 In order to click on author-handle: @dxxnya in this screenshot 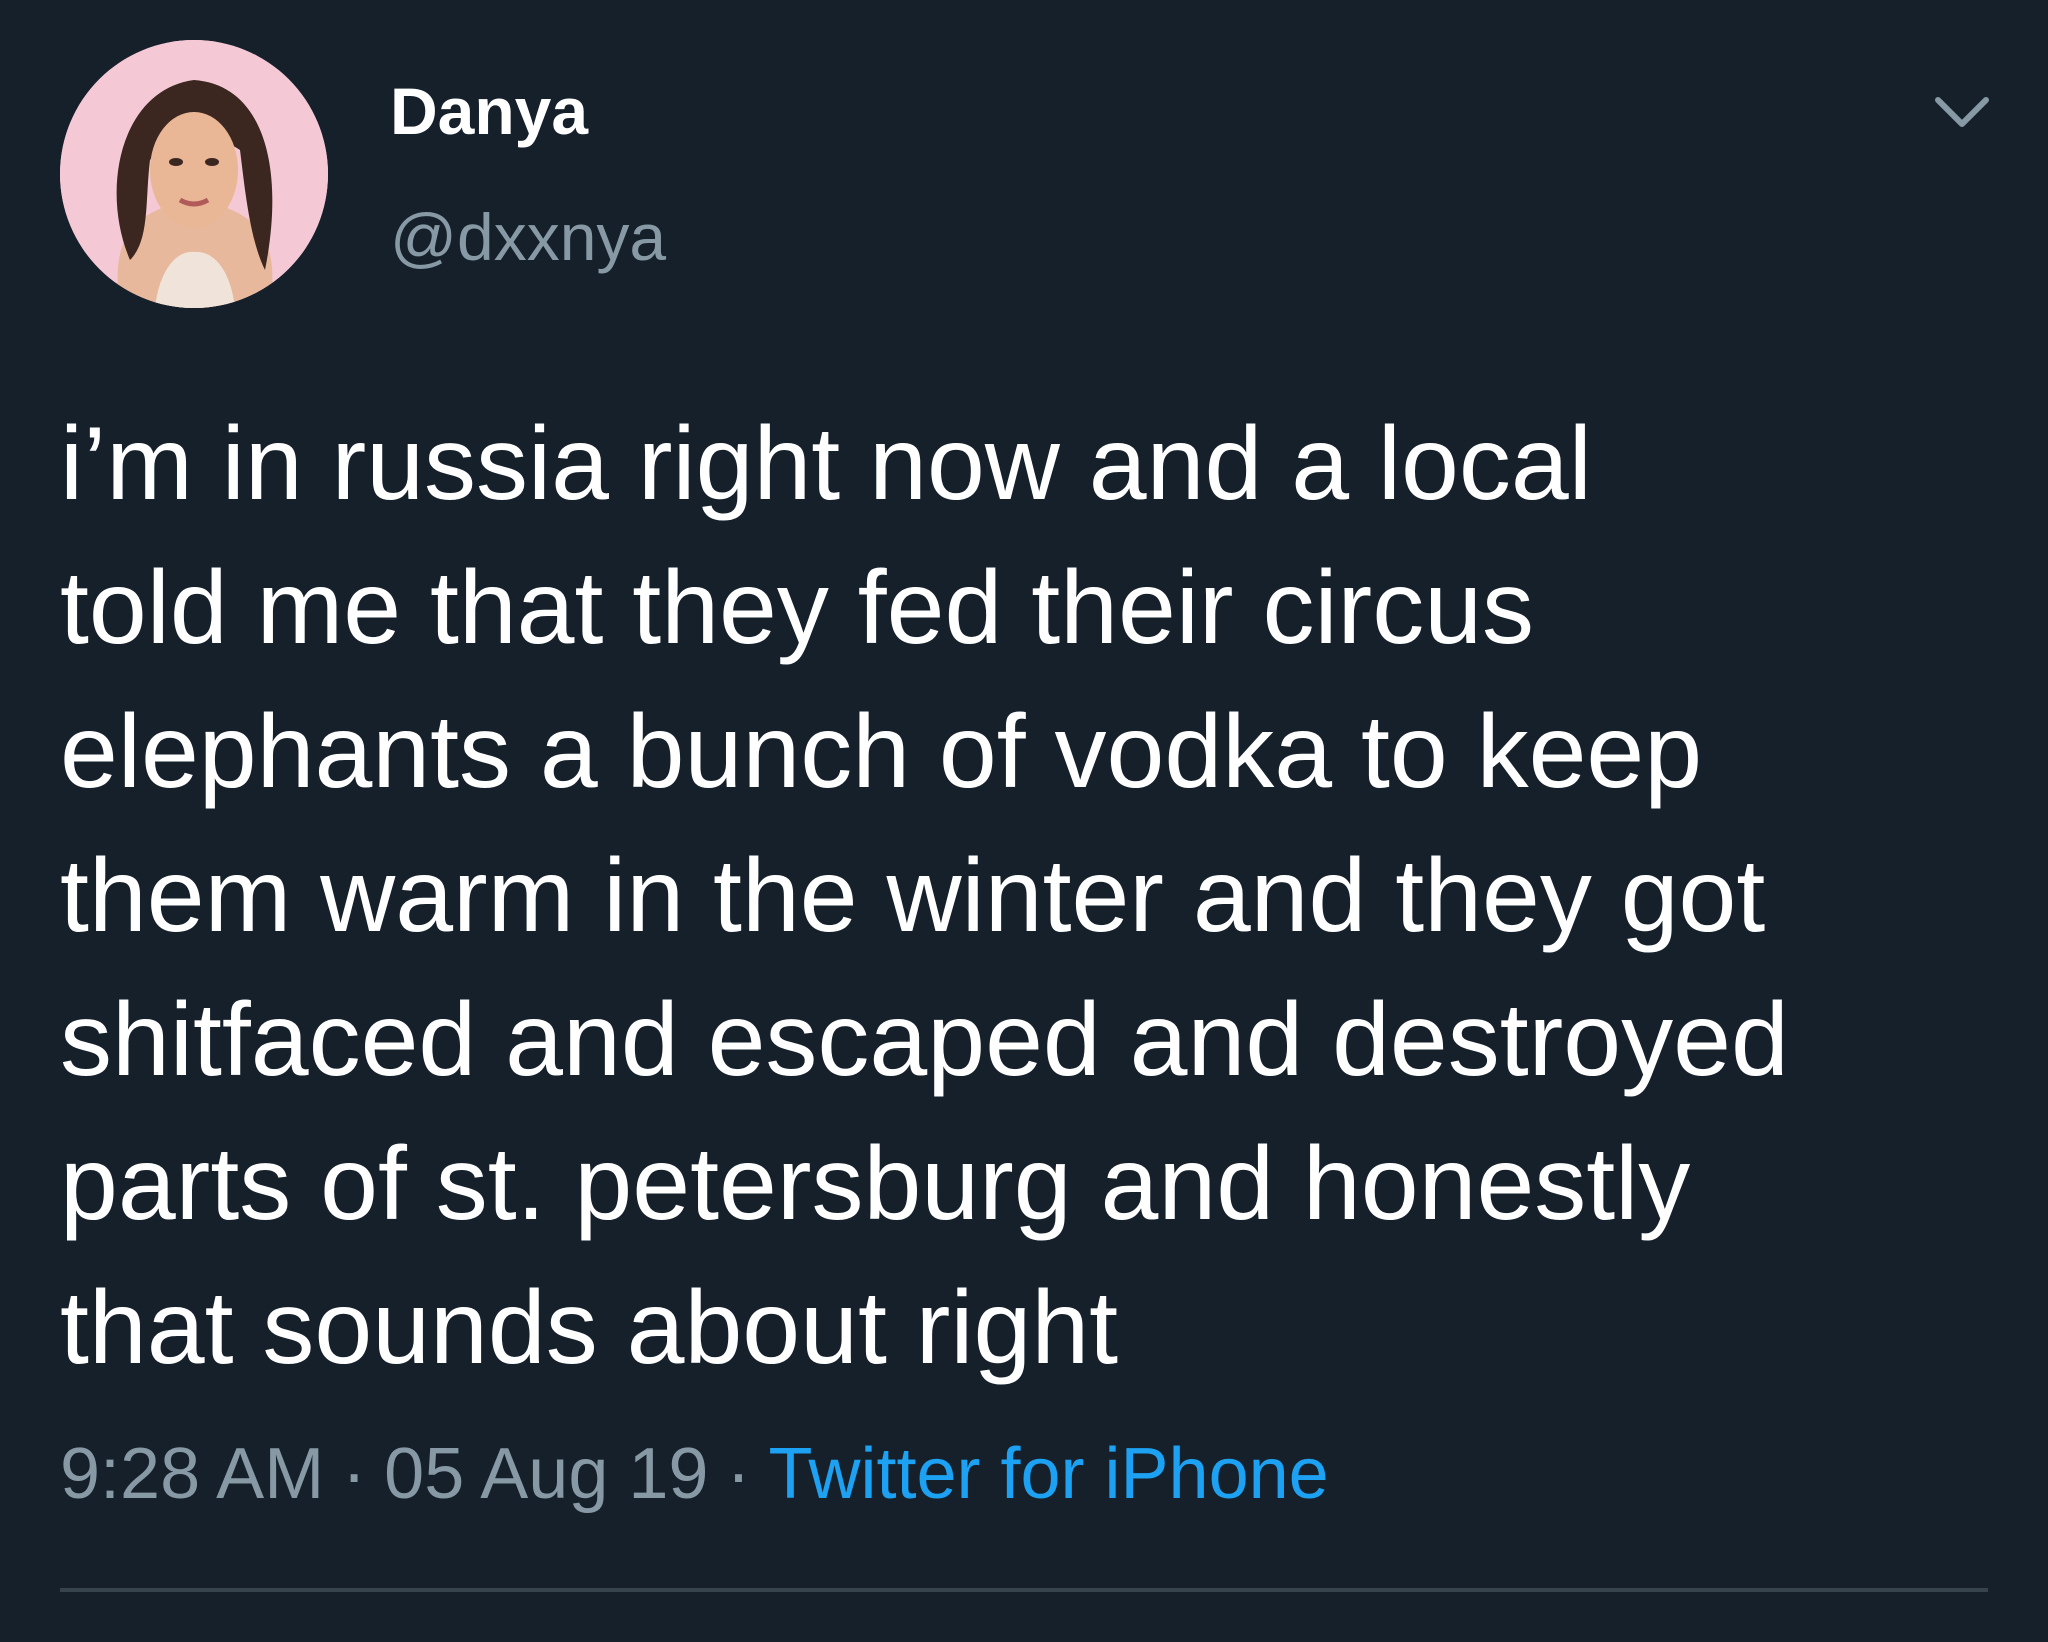, I will do `click(528, 237)`.